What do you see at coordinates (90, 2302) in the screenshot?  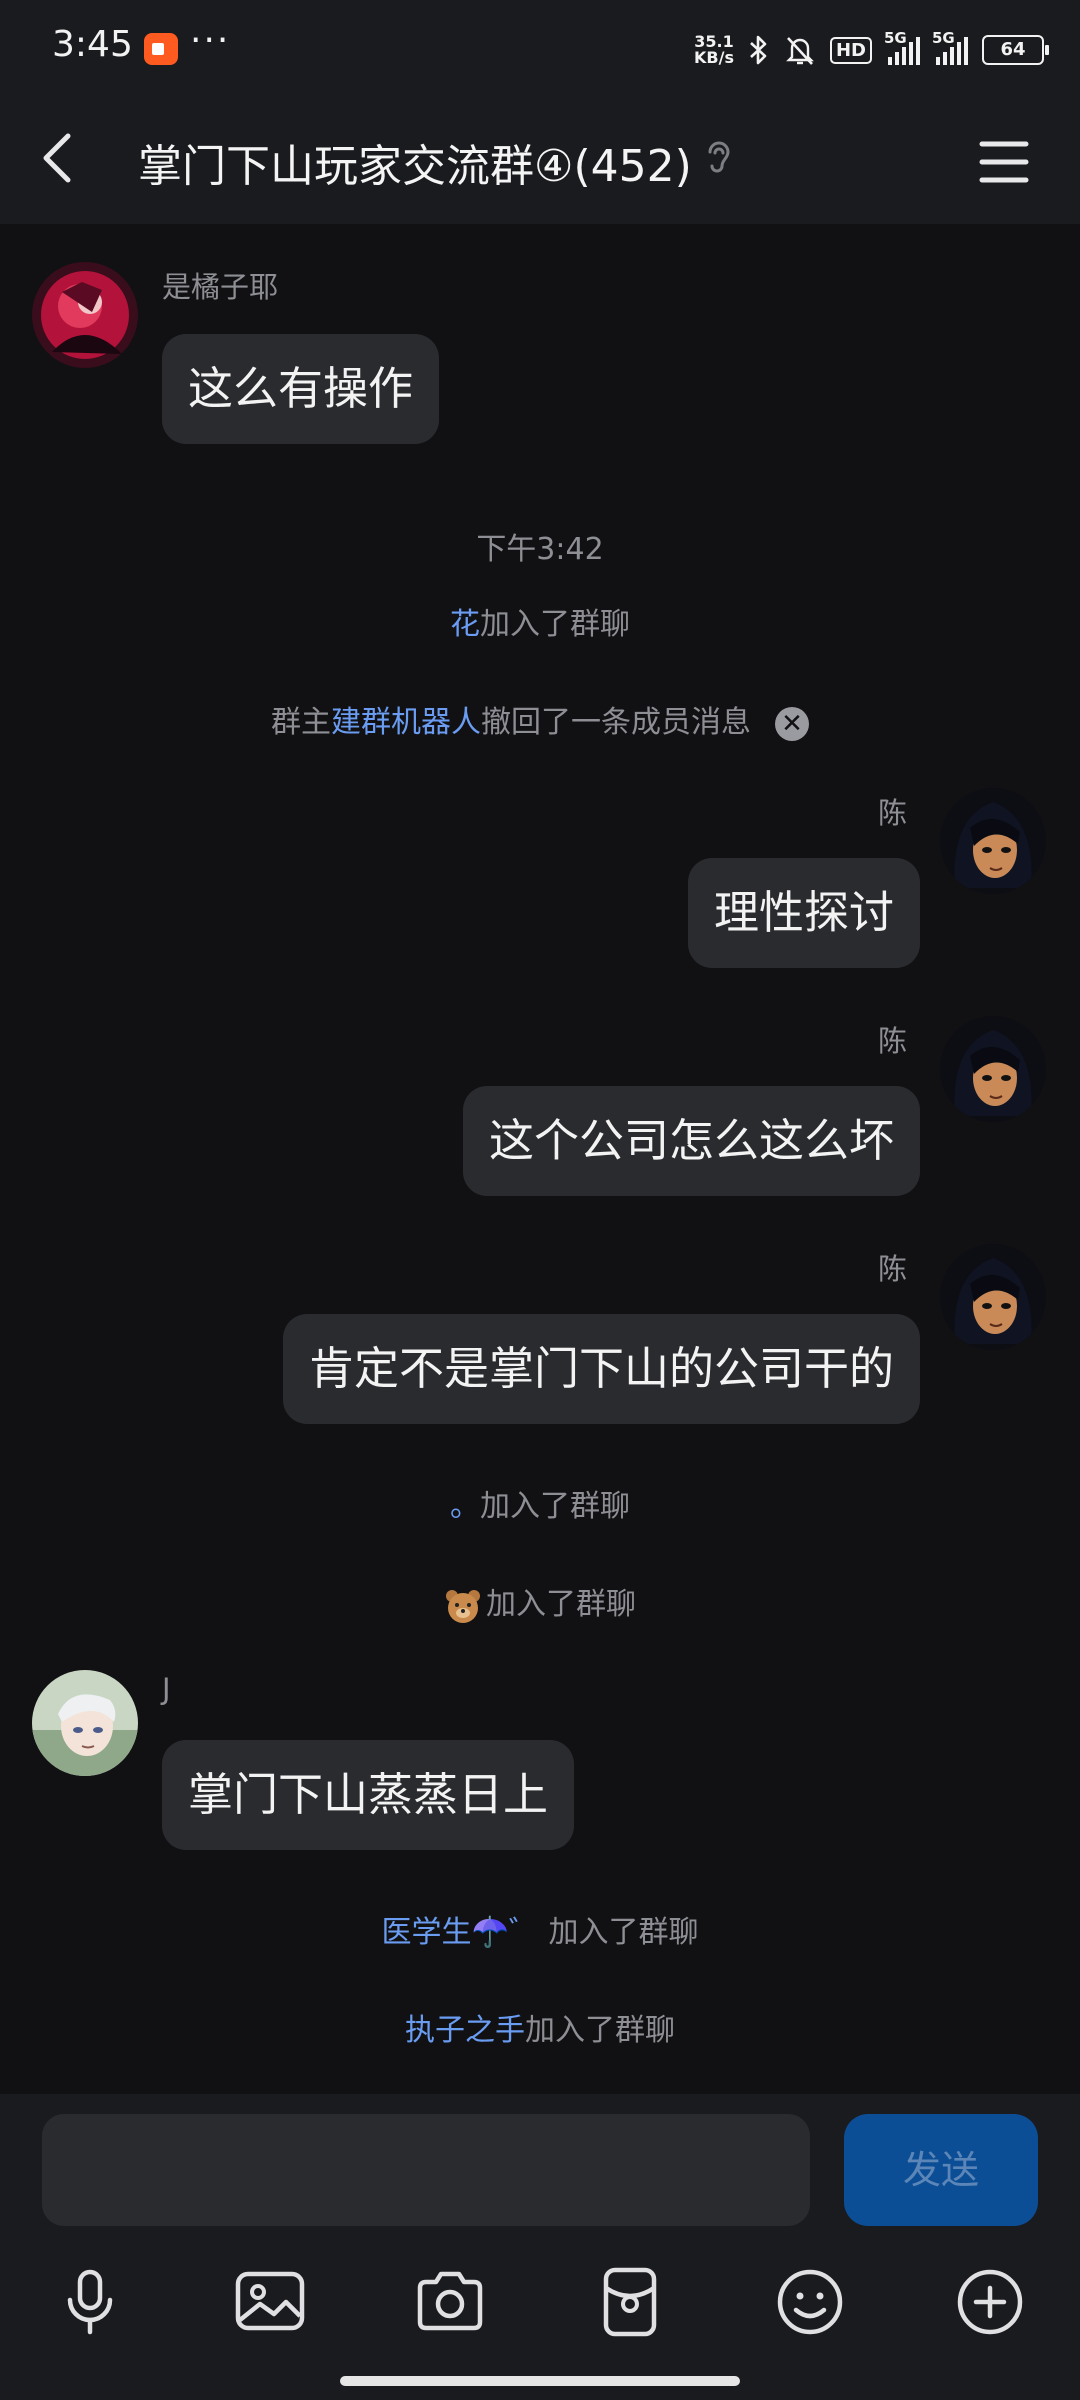 I see `microphone-icon` at bounding box center [90, 2302].